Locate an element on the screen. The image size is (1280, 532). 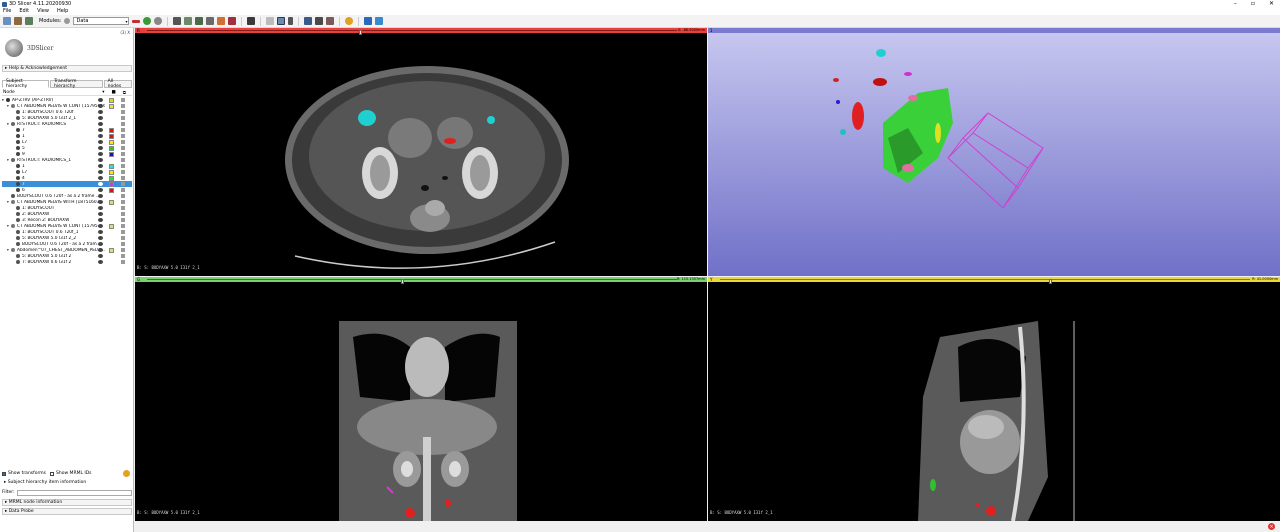
back-icon is located at coordinates (147, 21).